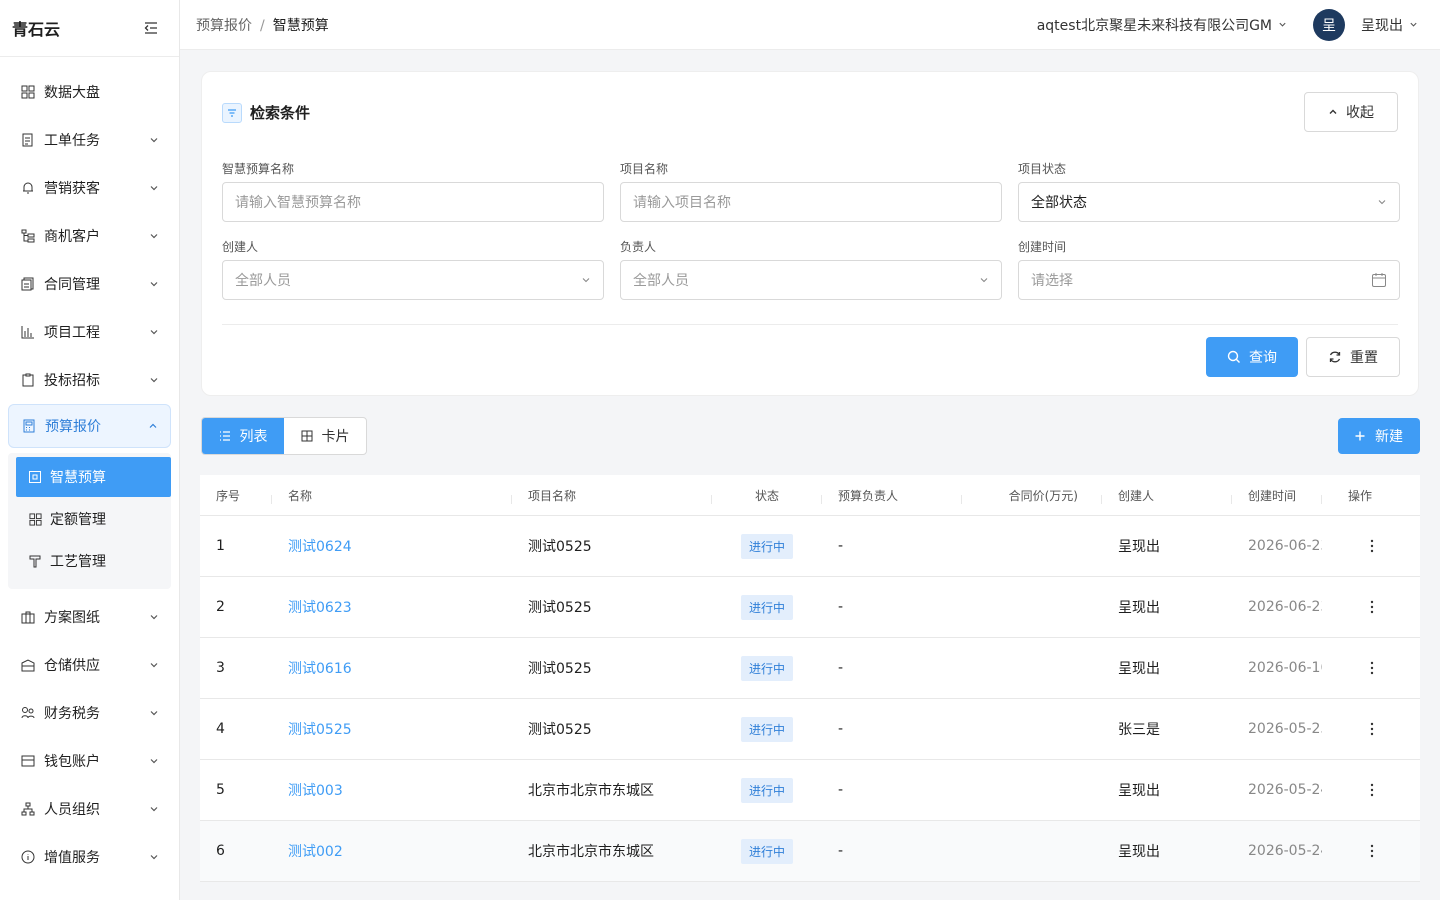 The height and width of the screenshot is (900, 1440). What do you see at coordinates (78, 520) in the screenshot?
I see `sidebar-subitem-label: 定额管理` at bounding box center [78, 520].